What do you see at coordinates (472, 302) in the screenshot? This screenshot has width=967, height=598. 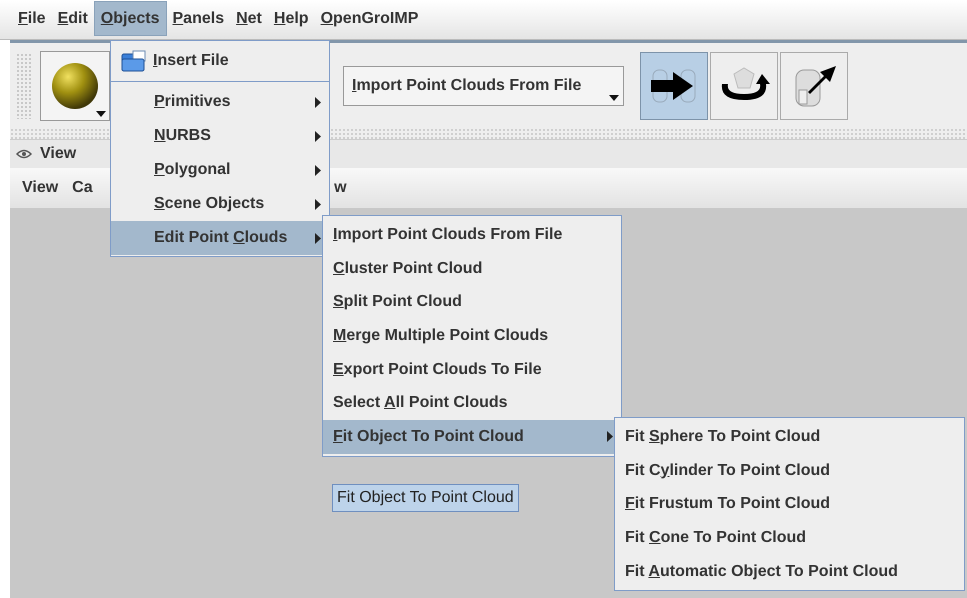 I see `menu-item: Split Point Cloud` at bounding box center [472, 302].